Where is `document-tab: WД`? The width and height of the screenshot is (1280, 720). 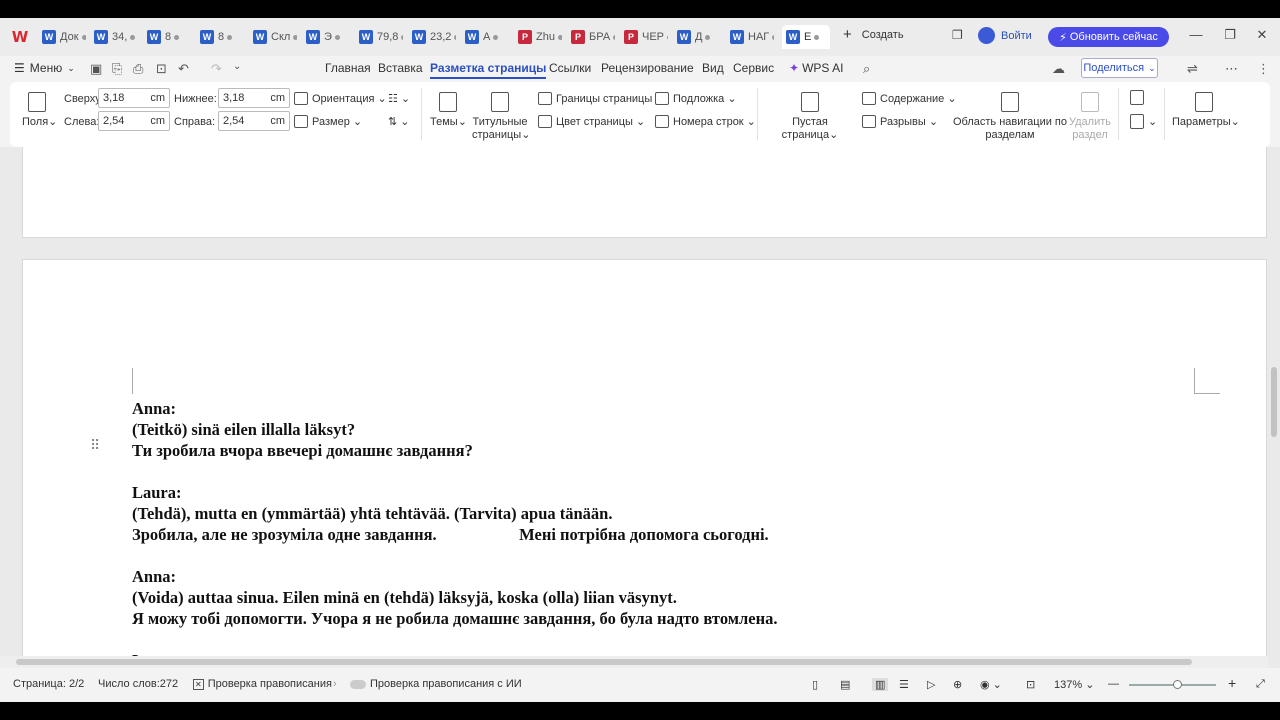
document-tab: WД is located at coordinates (697, 37).